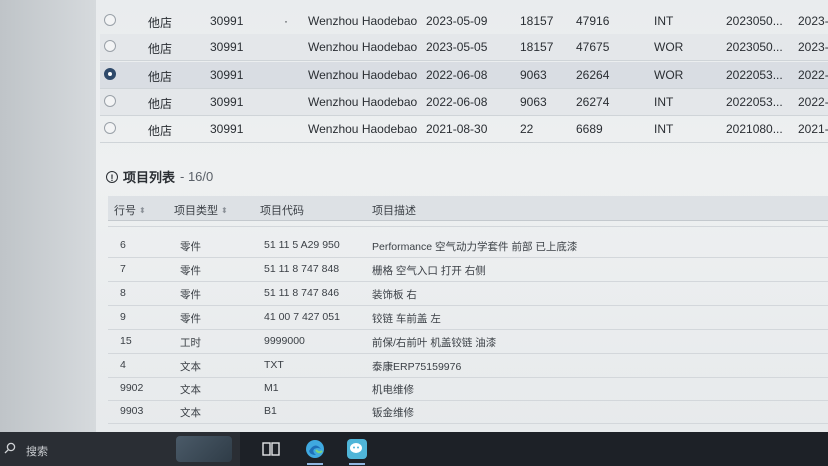 The height and width of the screenshot is (466, 828). Describe the element at coordinates (315, 449) in the screenshot. I see `edge-browser-icon` at that location.